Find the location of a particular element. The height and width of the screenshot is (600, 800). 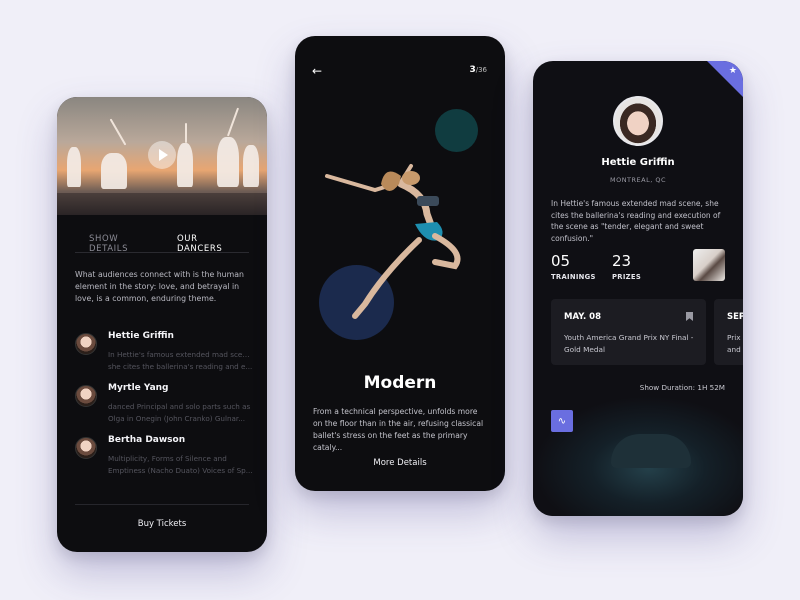

tab-bar: SHOW DETAILS OUR DANCERS is located at coordinates (162, 242).